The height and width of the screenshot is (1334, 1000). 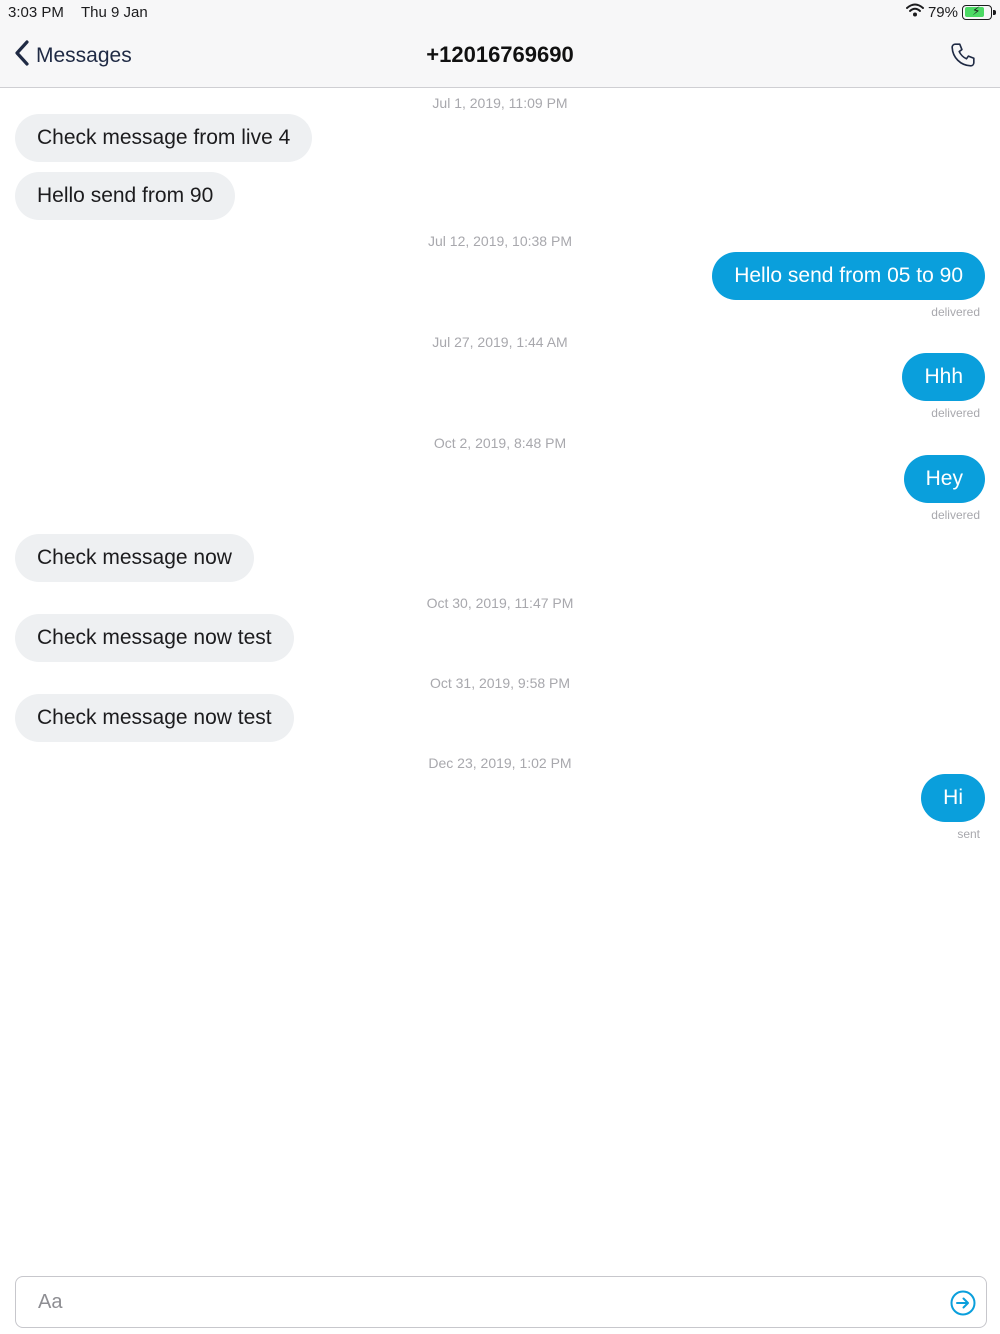 I want to click on phone-icon, so click(x=963, y=57).